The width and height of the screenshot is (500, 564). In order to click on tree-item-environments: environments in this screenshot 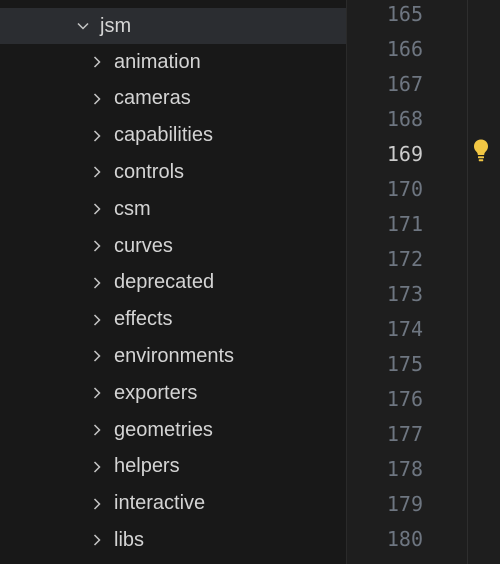, I will do `click(173, 356)`.